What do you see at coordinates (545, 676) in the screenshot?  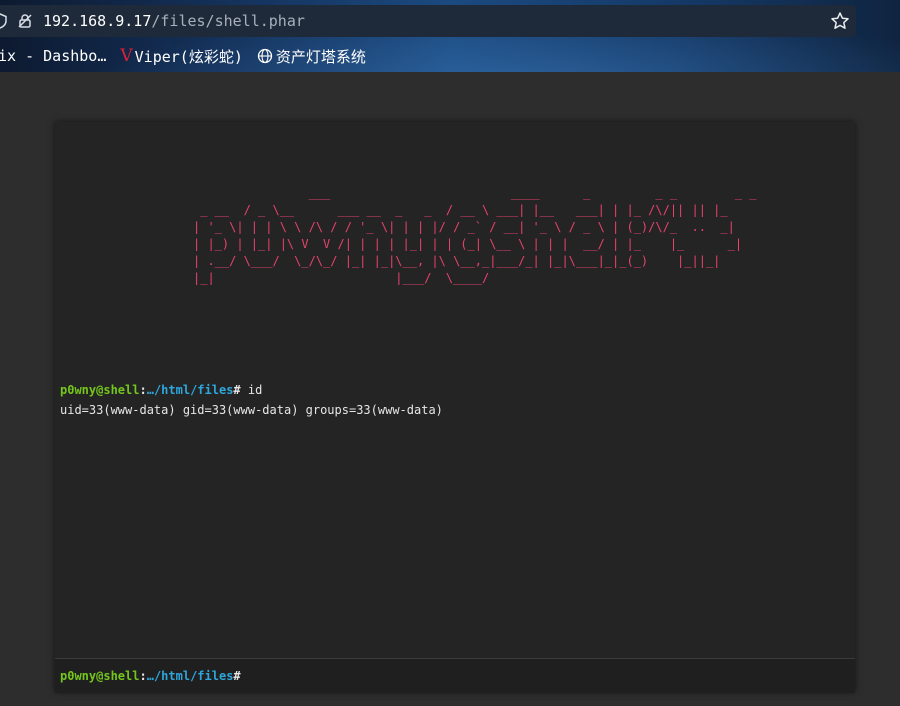 I see `command-input` at bounding box center [545, 676].